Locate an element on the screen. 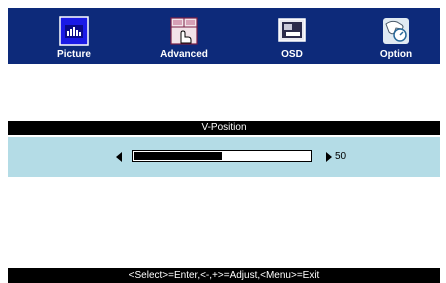  increase-arrow-icon is located at coordinates (329, 157).